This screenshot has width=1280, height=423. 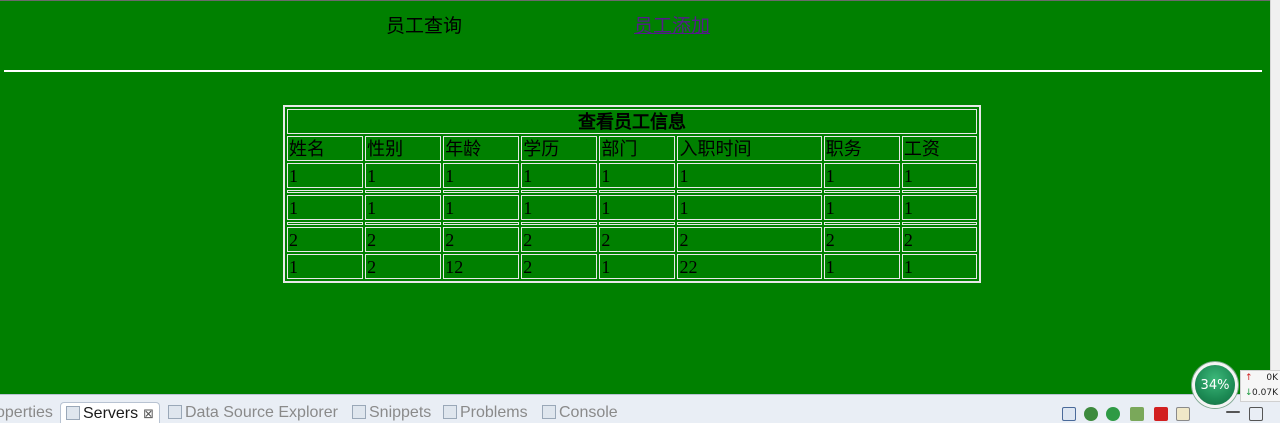 I want to click on nav-employee-query: 员工查询, so click(x=424, y=26).